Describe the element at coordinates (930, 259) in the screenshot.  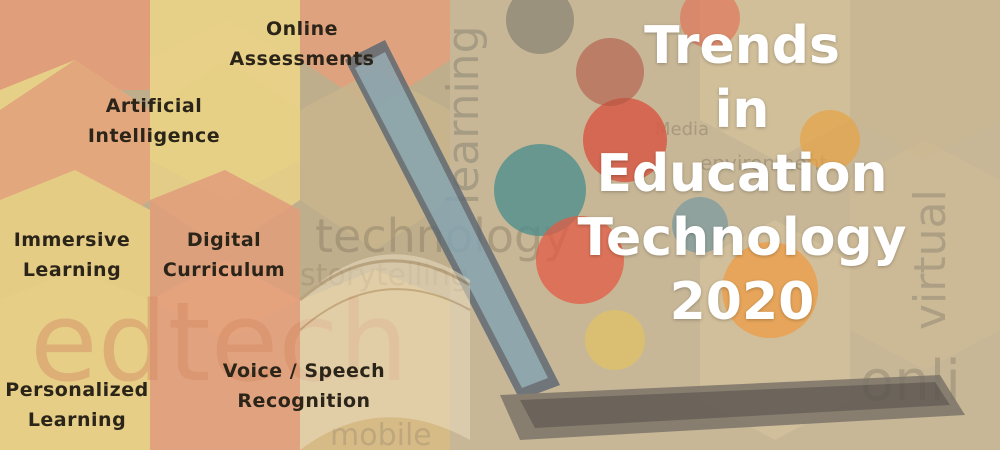
I see `svg-text: virtual` at that location.